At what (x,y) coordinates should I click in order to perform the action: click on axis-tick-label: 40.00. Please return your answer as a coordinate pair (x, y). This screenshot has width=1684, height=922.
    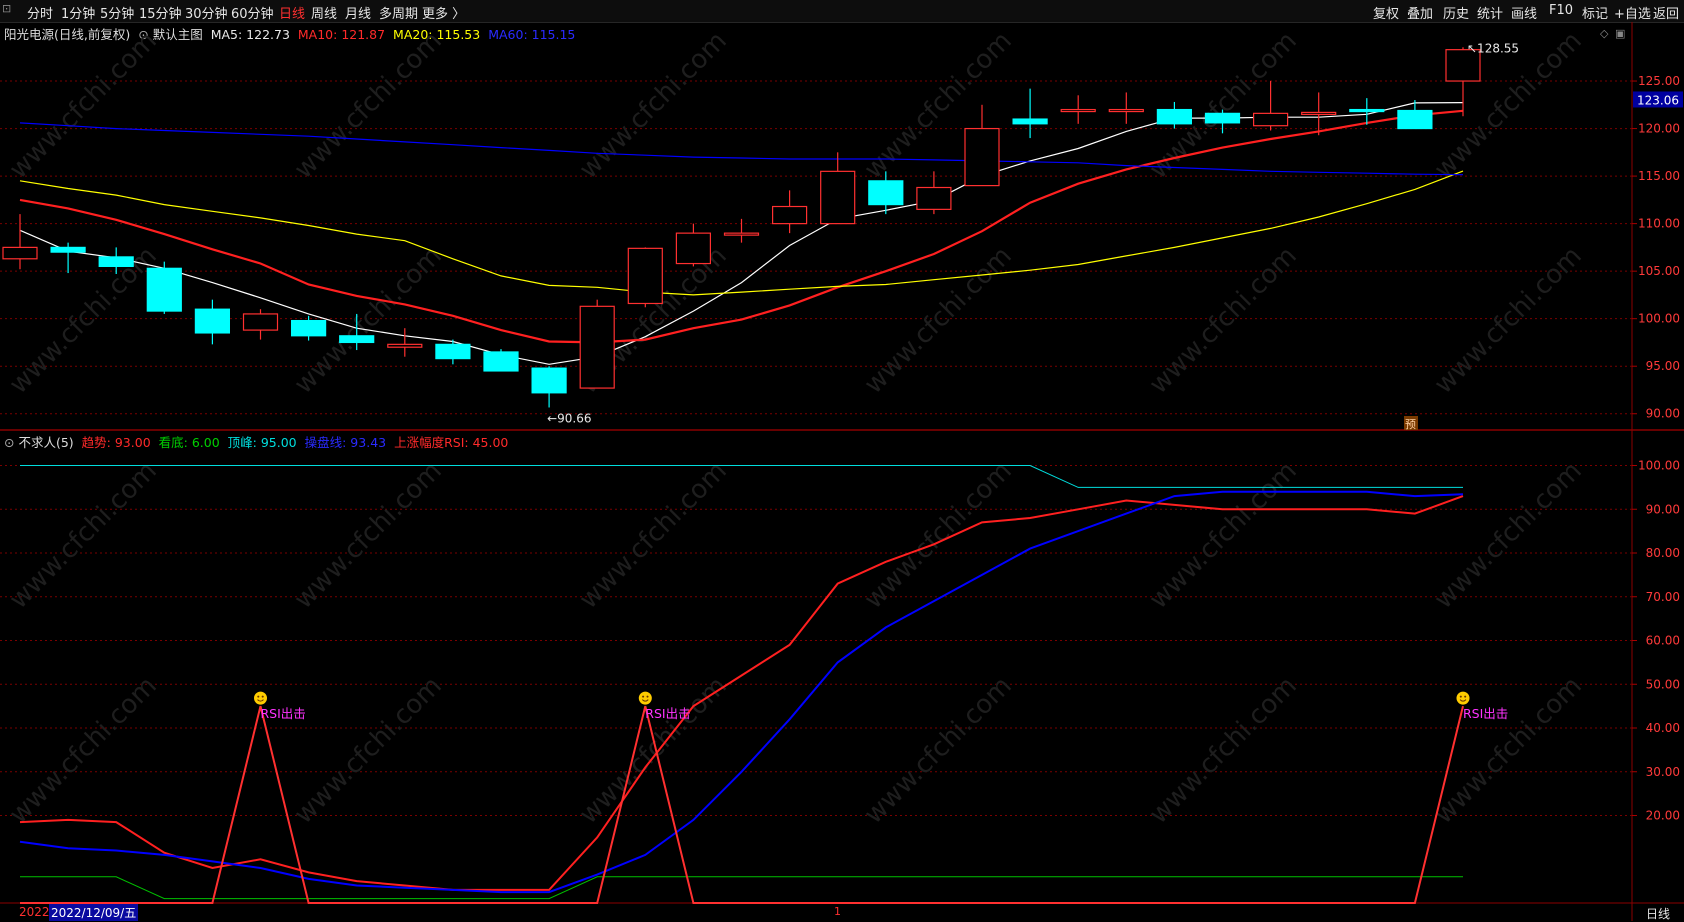
    Looking at the image, I should click on (1663, 728).